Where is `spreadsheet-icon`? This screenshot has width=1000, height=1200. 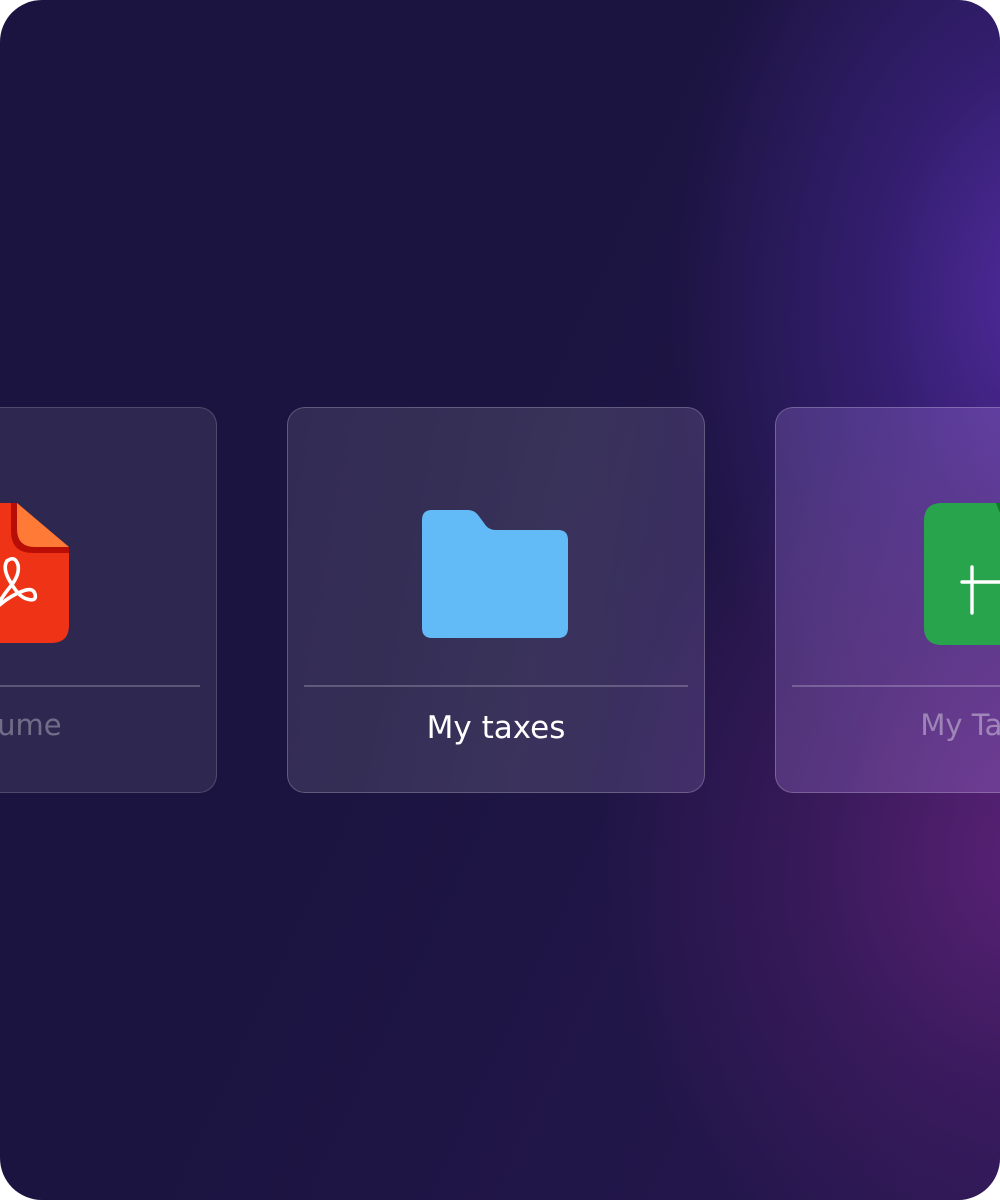 spreadsheet-icon is located at coordinates (962, 574).